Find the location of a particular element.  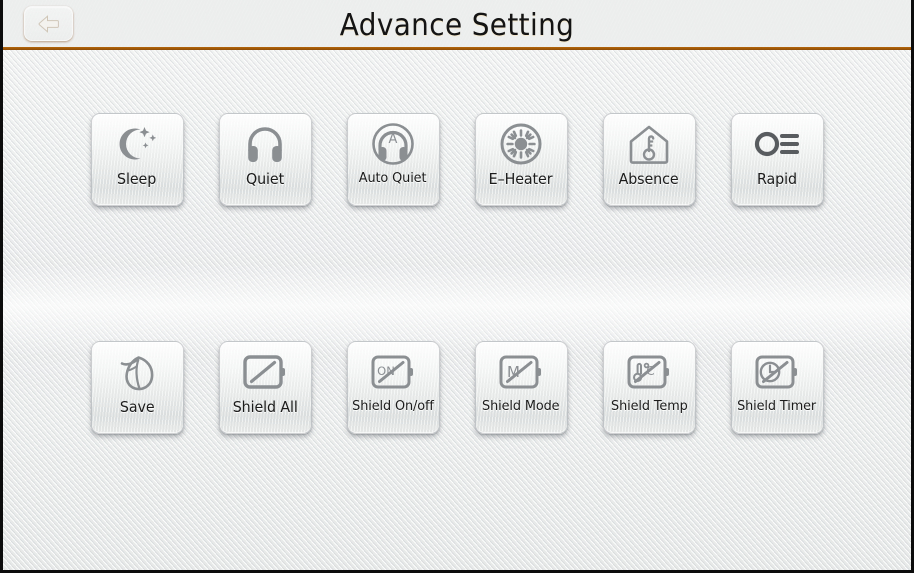

tile-rapid: Rapid is located at coordinates (777, 159).